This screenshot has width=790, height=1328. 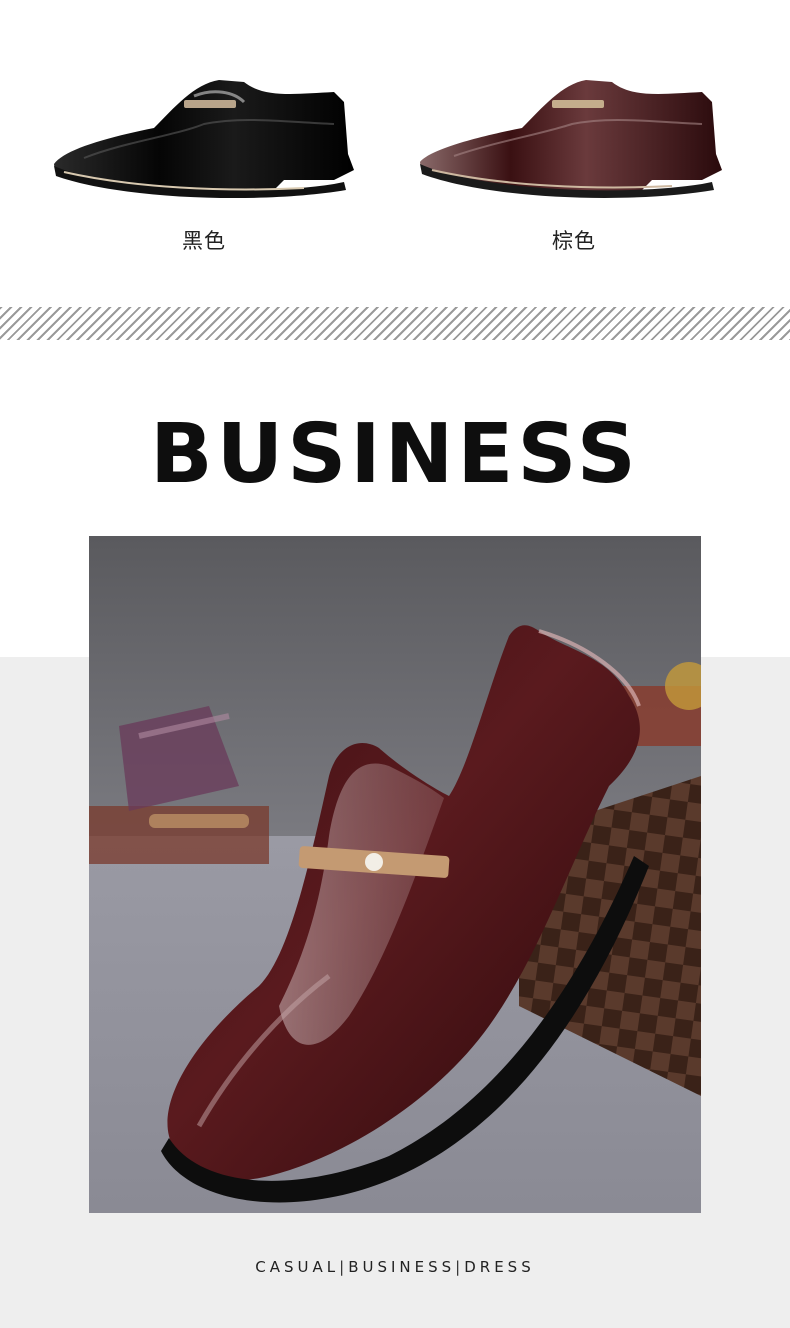 What do you see at coordinates (402, 1267) in the screenshot?
I see `tagline-item-business: BUSINESS` at bounding box center [402, 1267].